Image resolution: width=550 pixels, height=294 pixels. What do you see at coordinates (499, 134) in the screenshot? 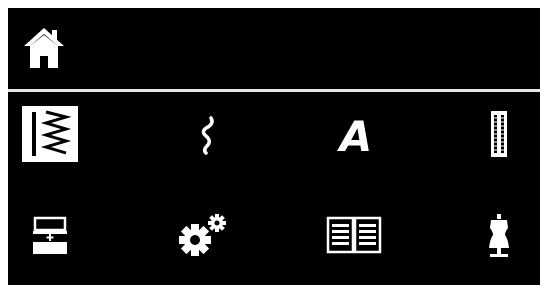
I see `buttonholes-icon` at bounding box center [499, 134].